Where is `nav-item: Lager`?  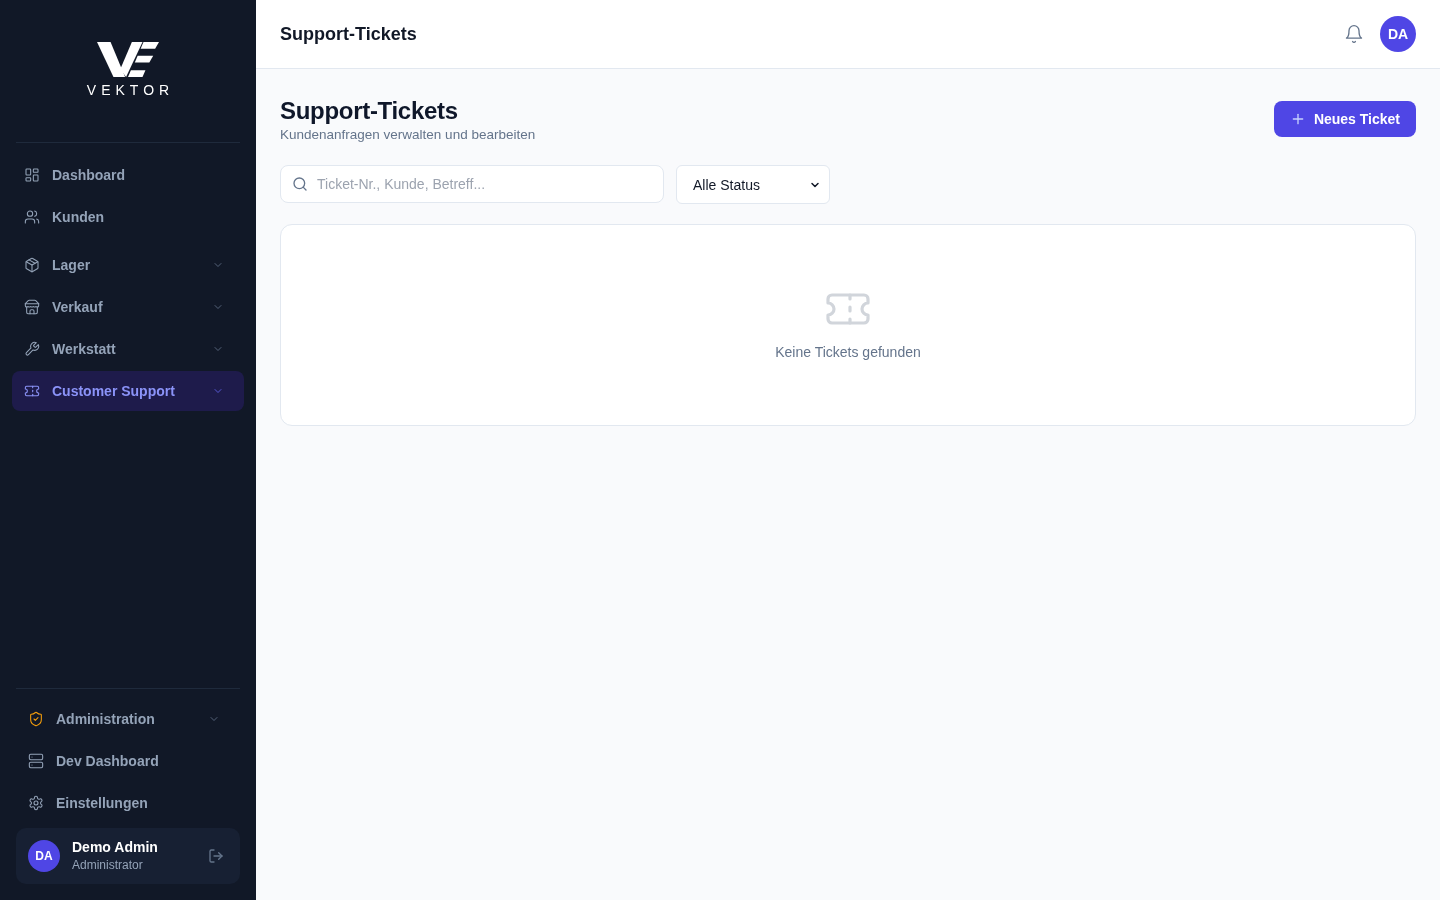
nav-item: Lager is located at coordinates (128, 265).